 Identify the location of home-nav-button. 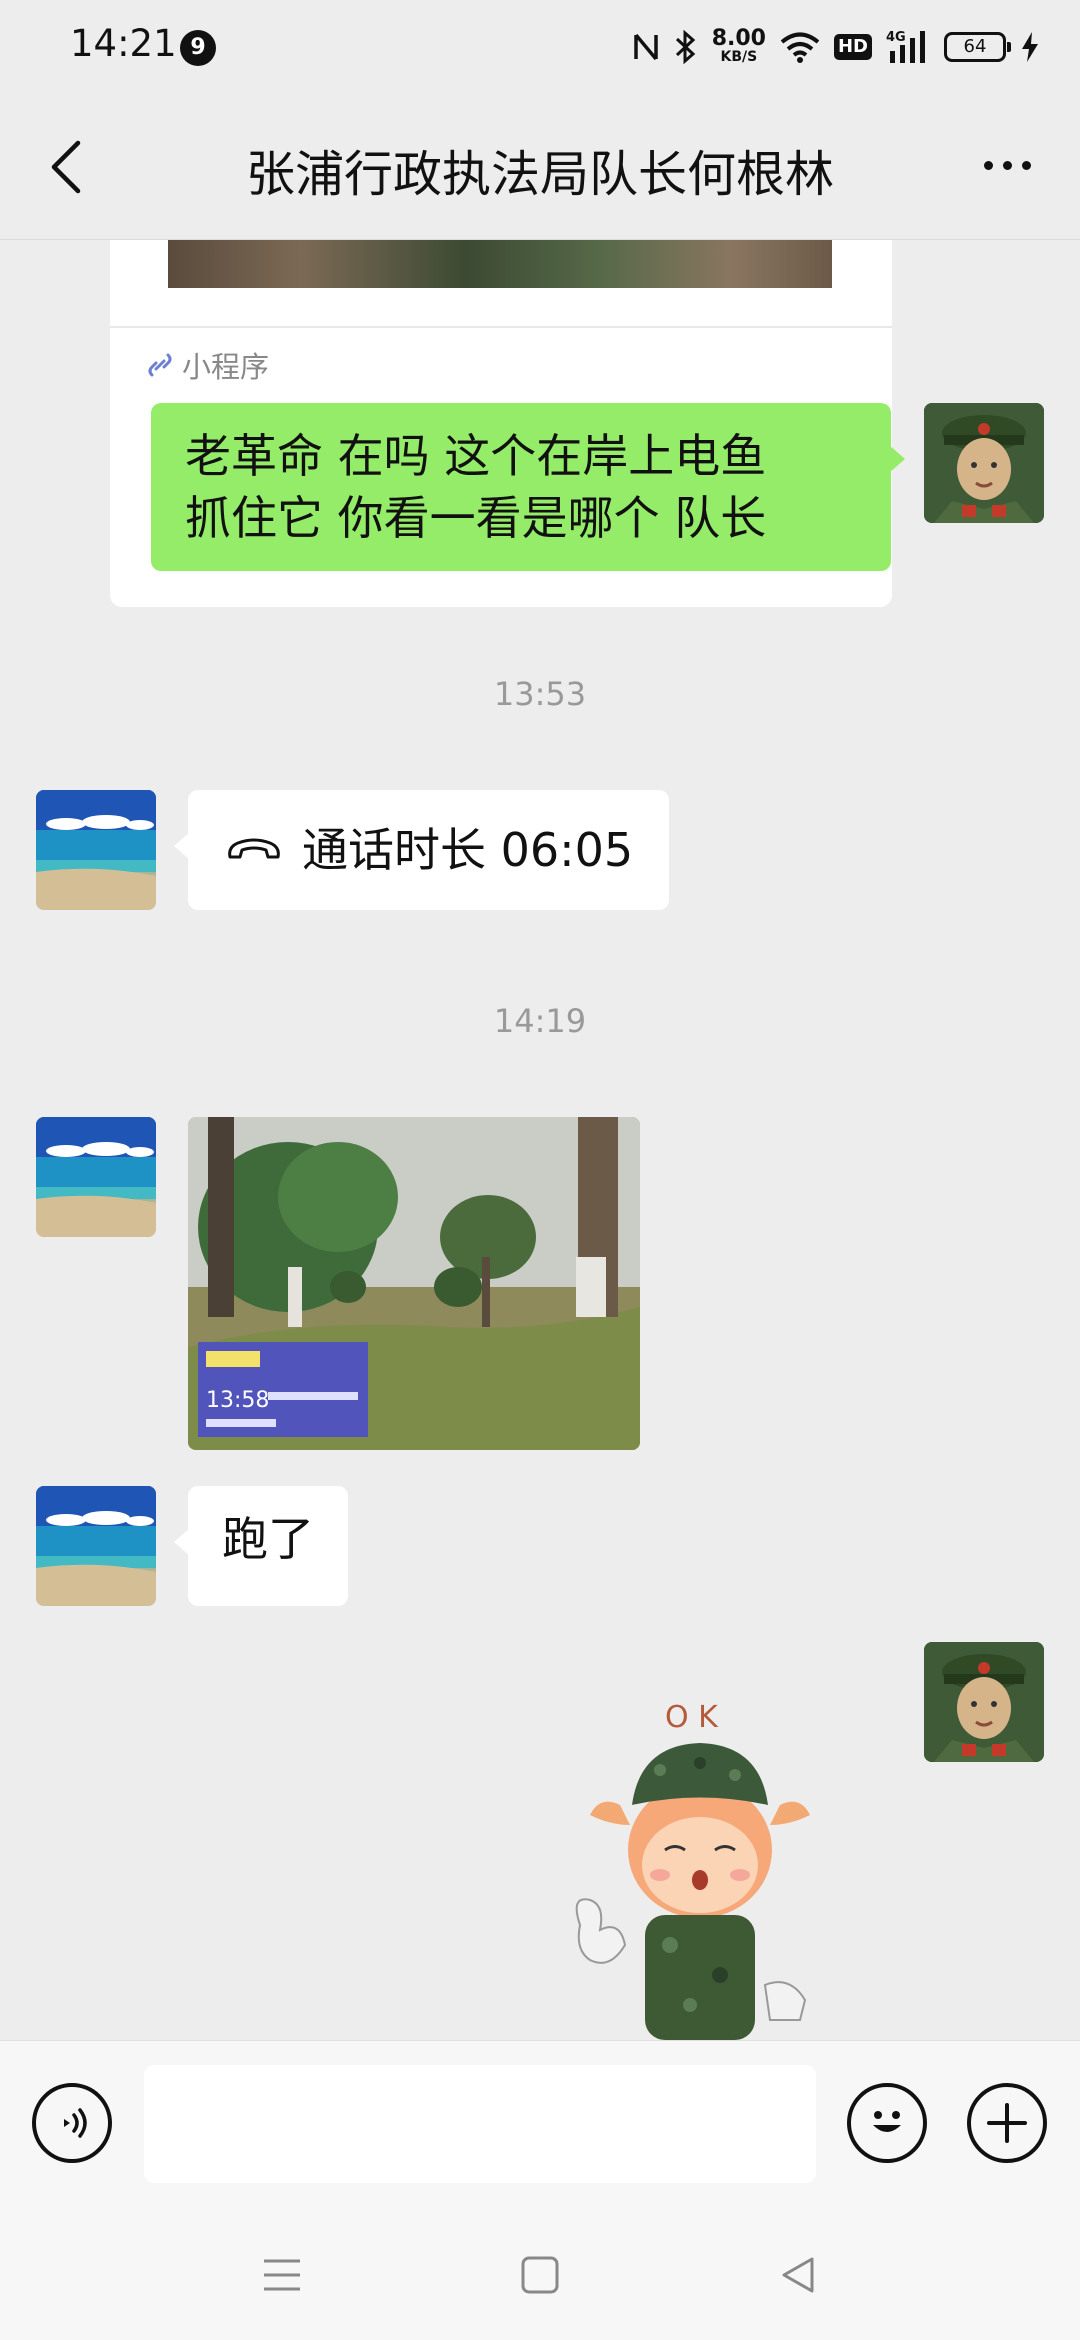
(540, 2275).